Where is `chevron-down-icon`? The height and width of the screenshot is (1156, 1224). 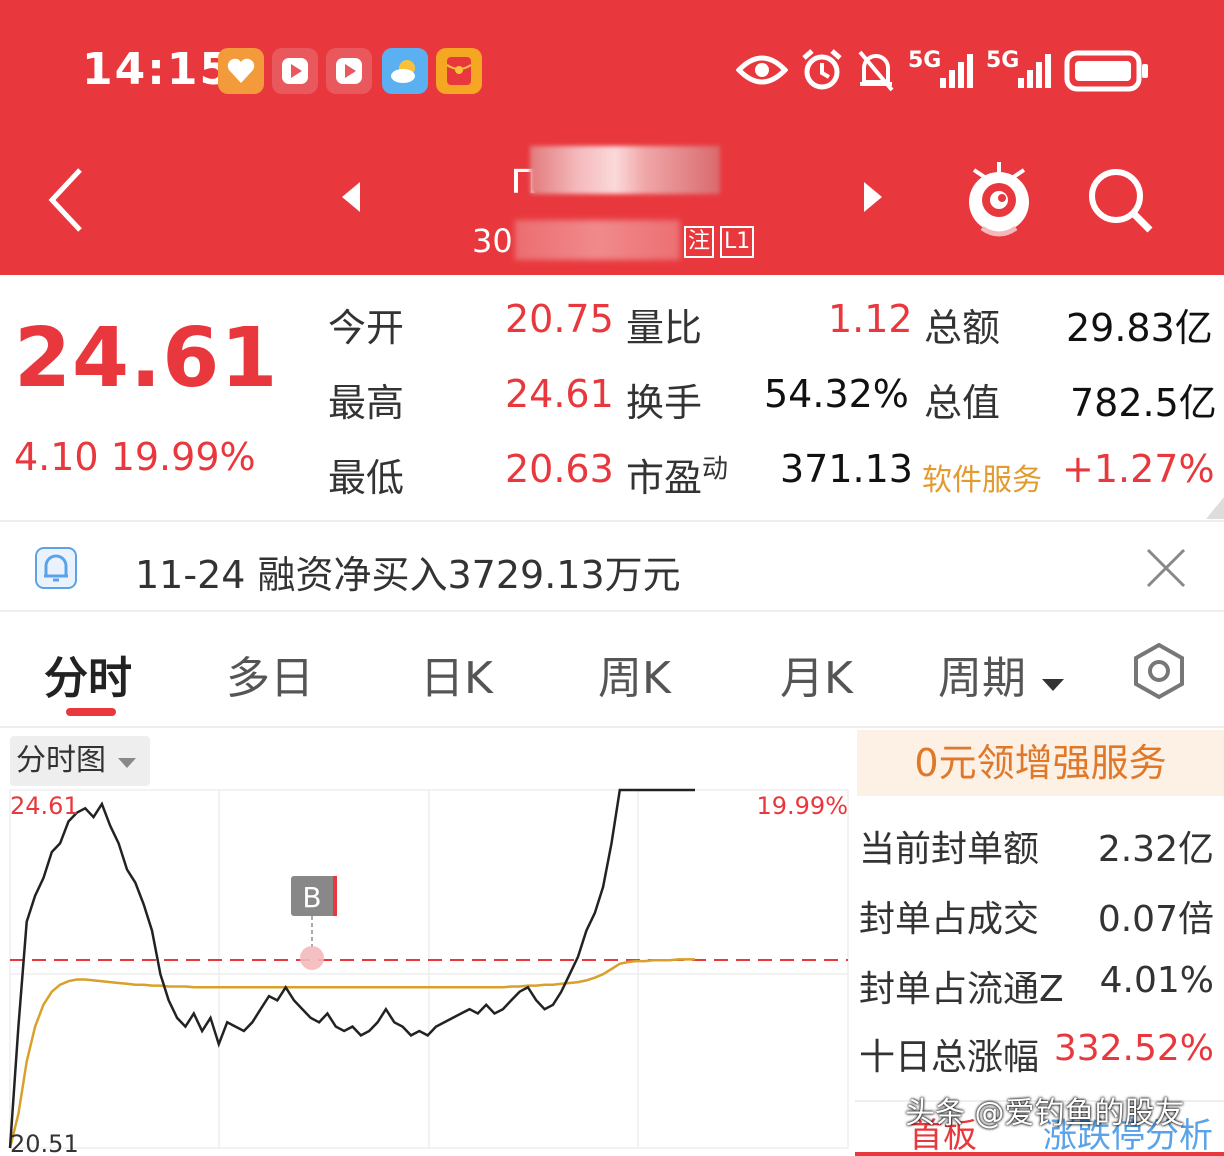
chevron-down-icon is located at coordinates (1053, 685).